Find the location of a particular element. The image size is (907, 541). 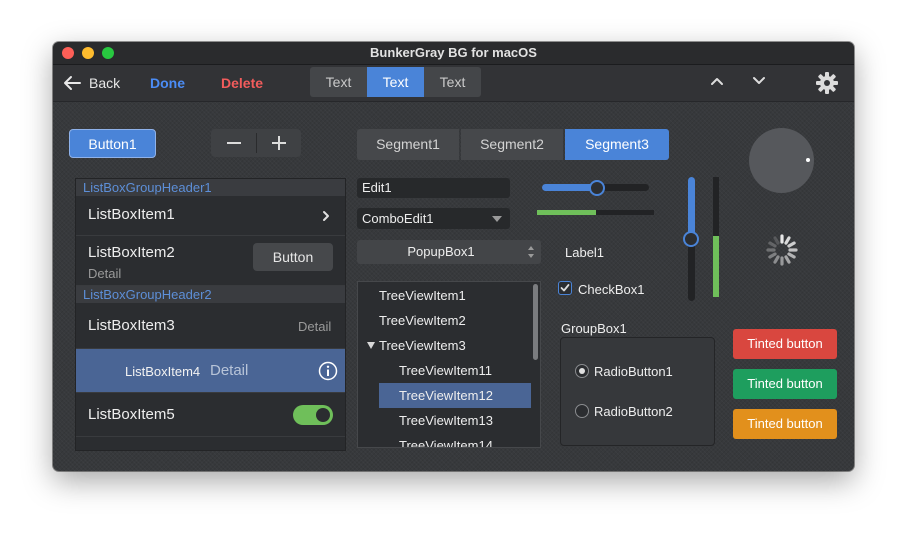

list-item-title: ListBoxItem1 is located at coordinates (131, 214).